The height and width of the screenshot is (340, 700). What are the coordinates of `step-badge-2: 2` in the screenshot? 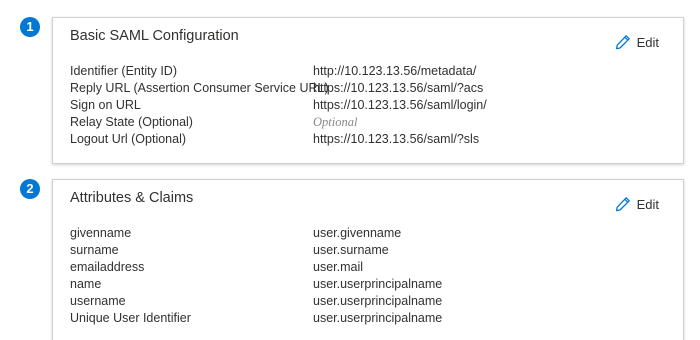 It's located at (30, 189).